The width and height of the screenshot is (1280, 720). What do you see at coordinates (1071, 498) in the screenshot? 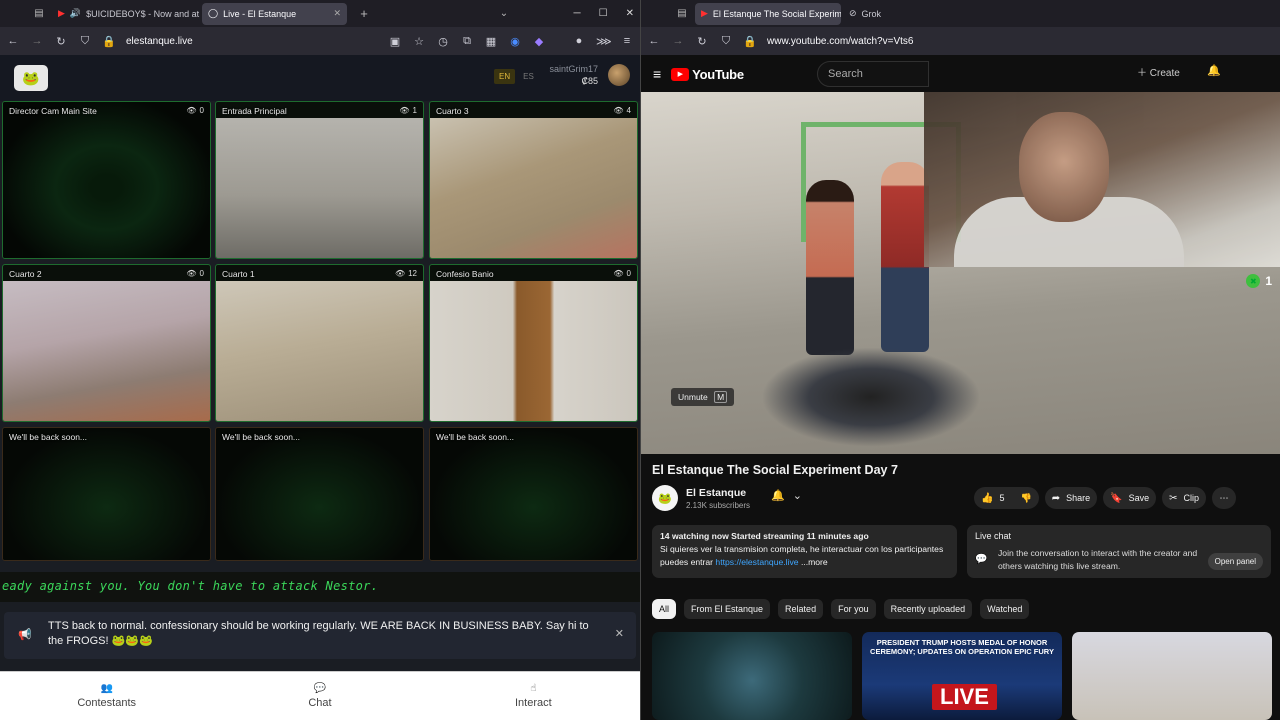
I see `share-button: ➦ Share` at bounding box center [1071, 498].